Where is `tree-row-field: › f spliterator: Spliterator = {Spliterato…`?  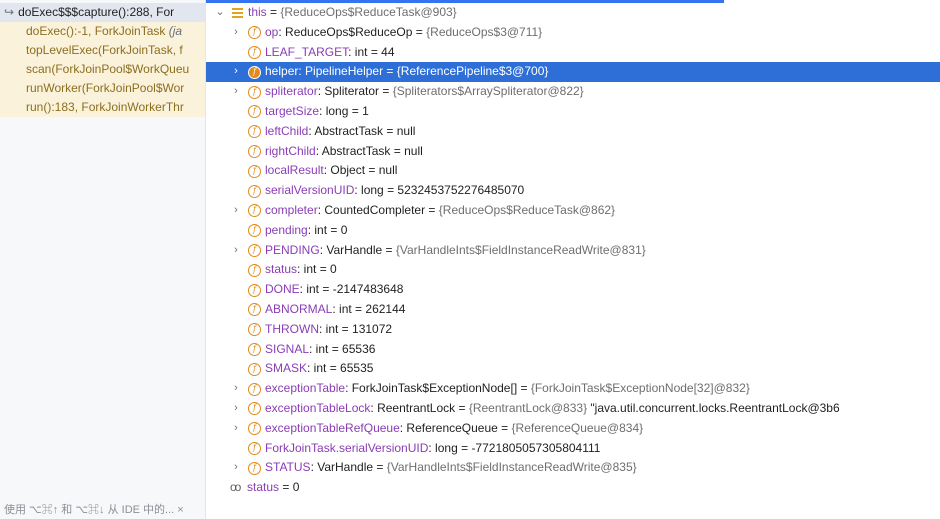
tree-row-field: › f spliterator: Spliterator = {Spliterato… is located at coordinates (577, 92).